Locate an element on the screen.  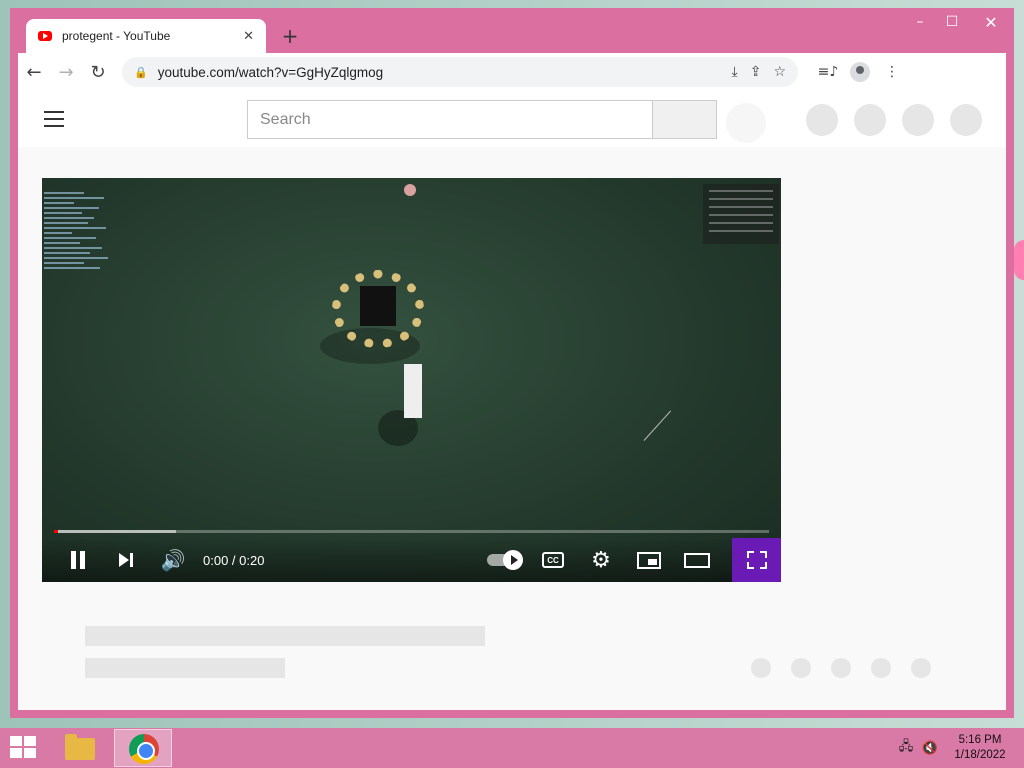
maximize-button: ☐ is located at coordinates (952, 22).